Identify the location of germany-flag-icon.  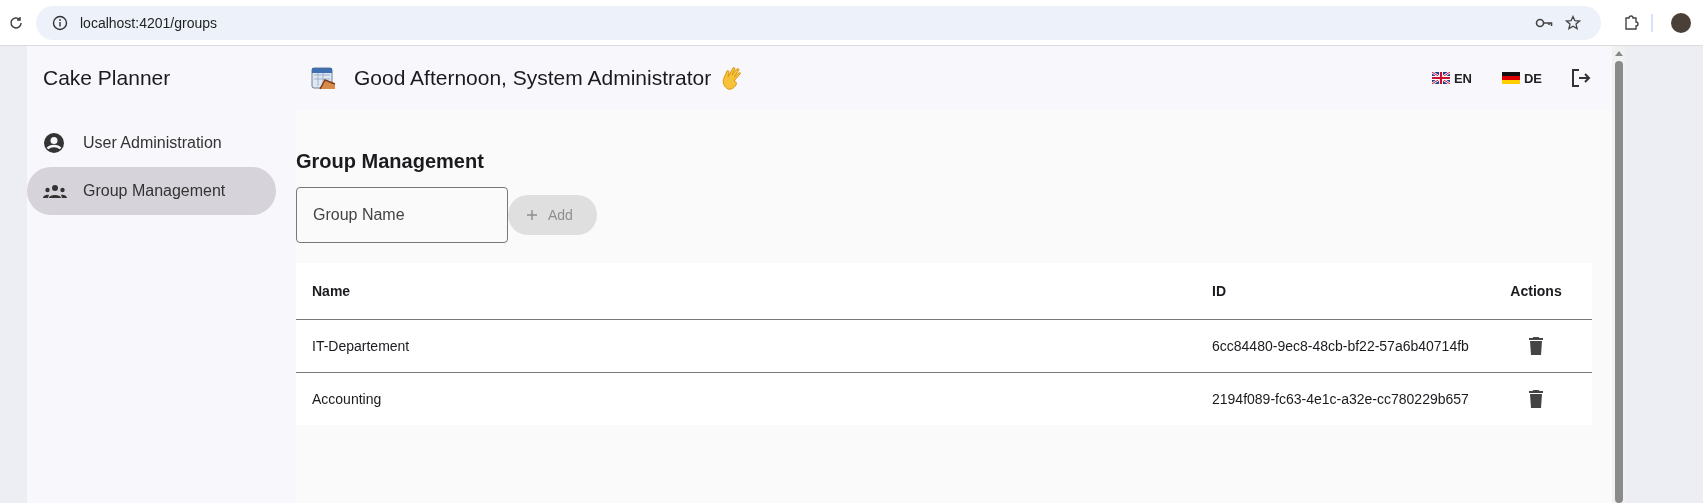
(1510, 78).